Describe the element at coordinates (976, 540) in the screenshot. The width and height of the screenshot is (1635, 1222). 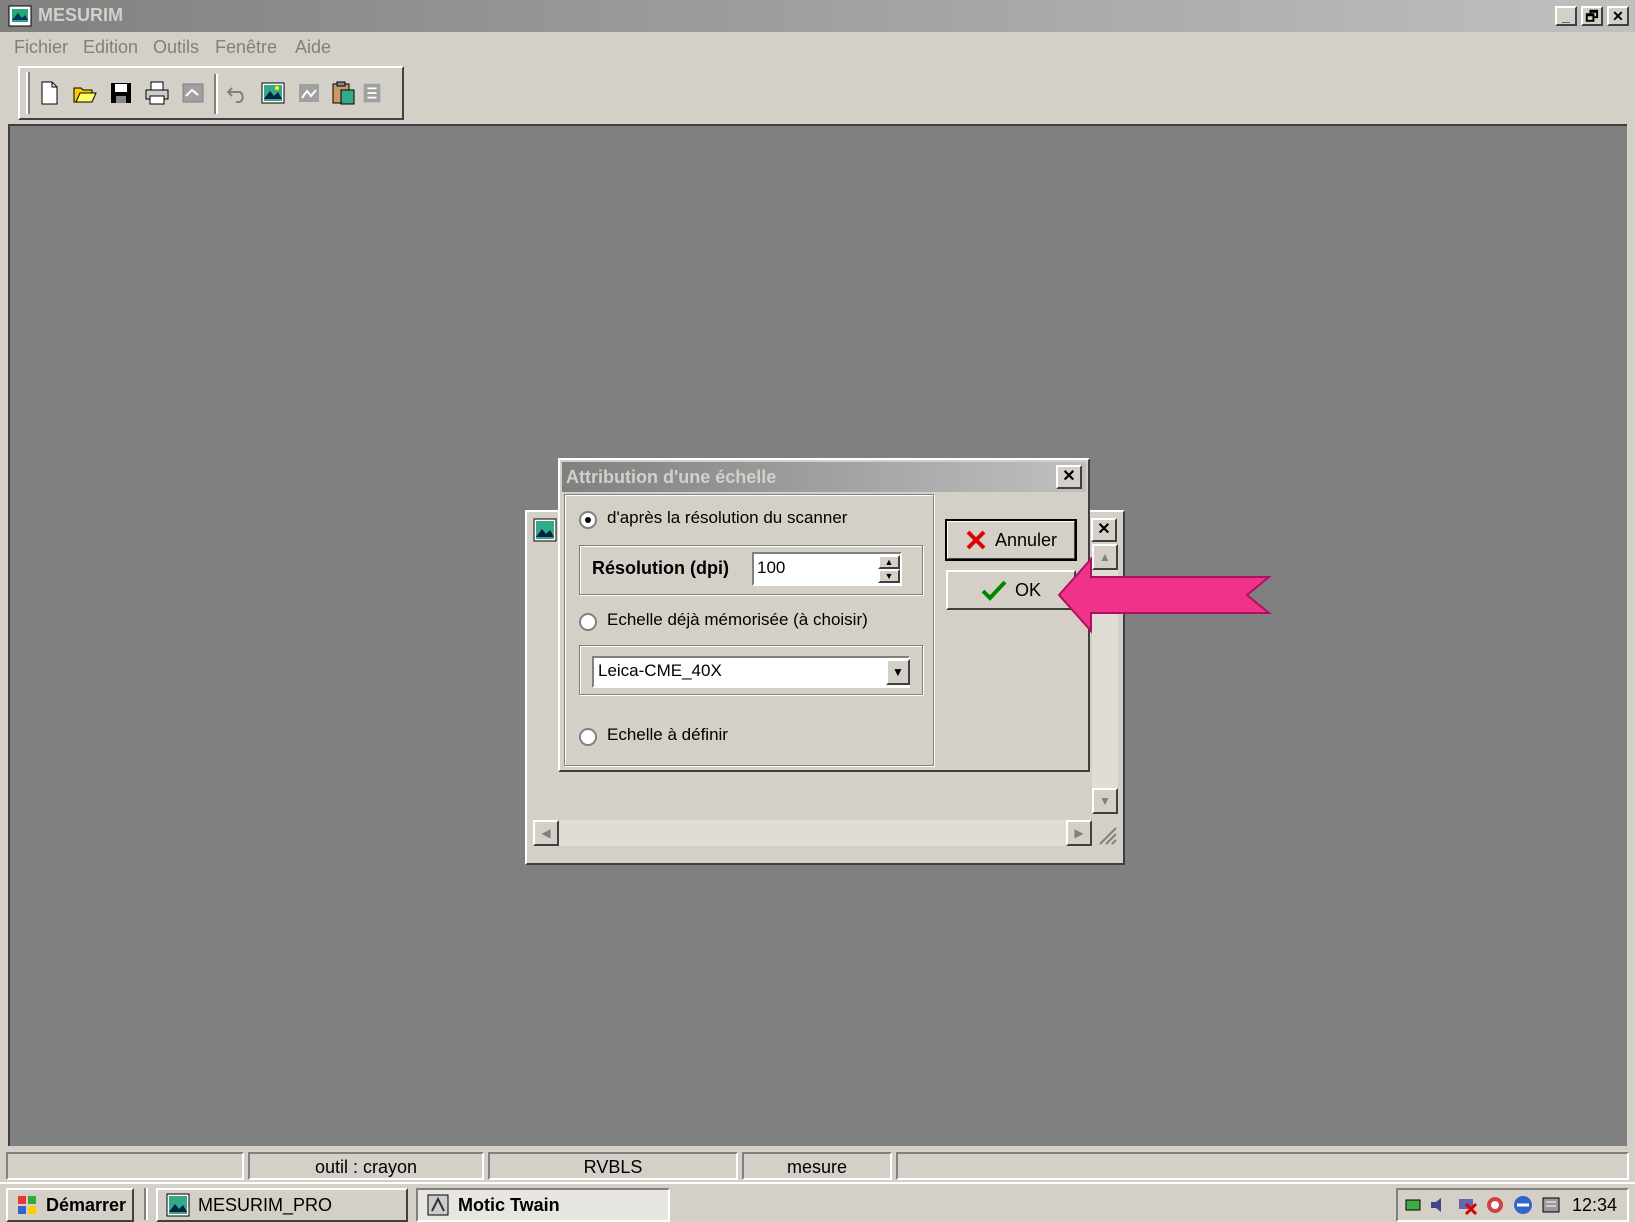
I see `cancel-x-icon` at that location.